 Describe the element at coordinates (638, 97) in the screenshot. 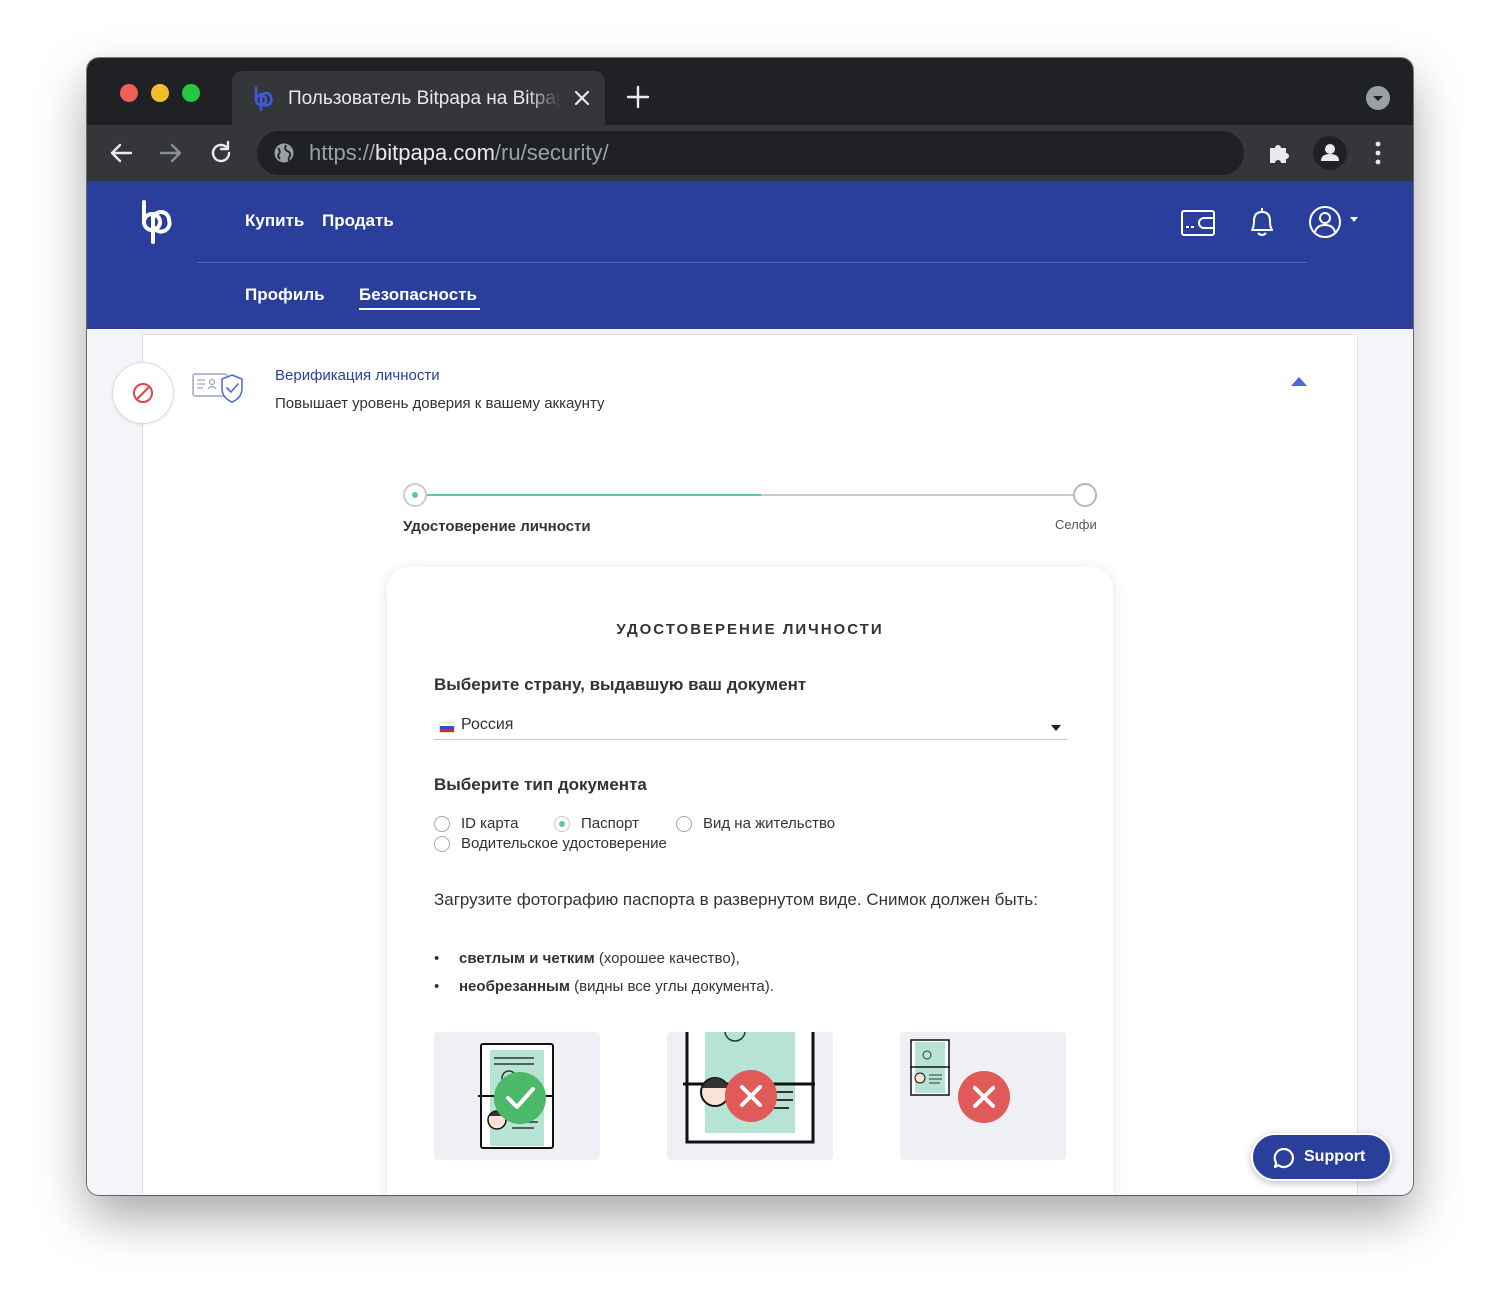

I see `new-tab-icon` at that location.